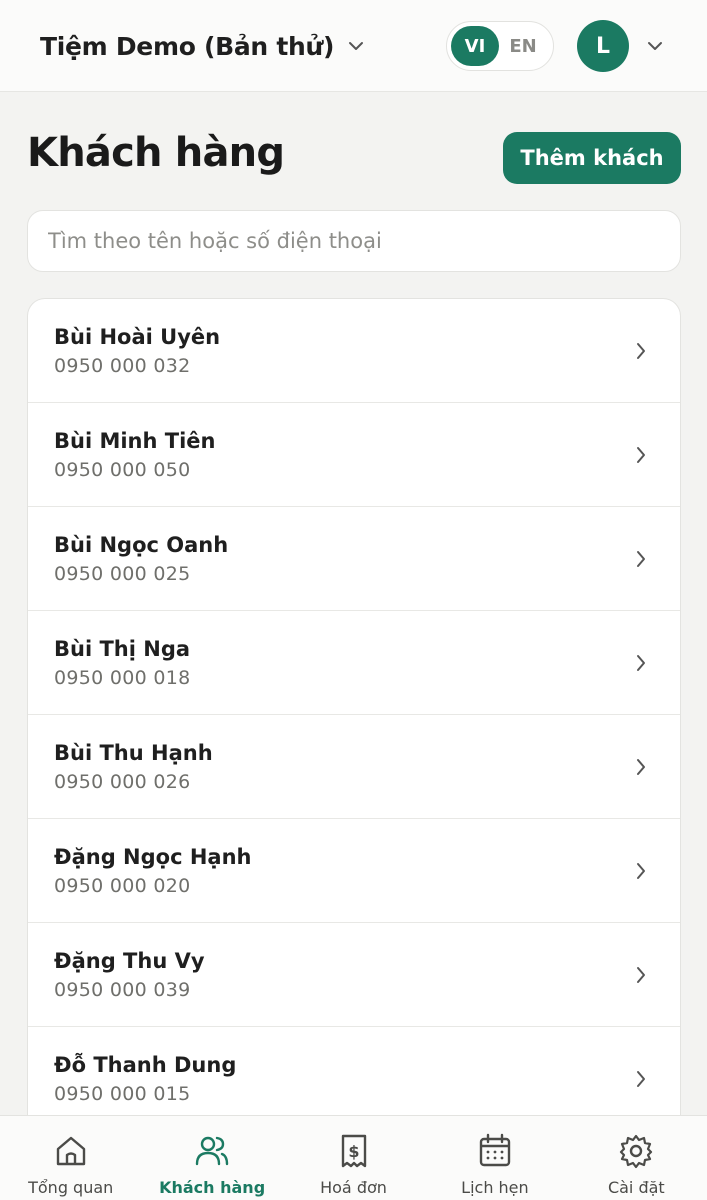 Image resolution: width=707 pixels, height=1200 pixels. I want to click on tab-label: Khách hàng, so click(212, 1187).